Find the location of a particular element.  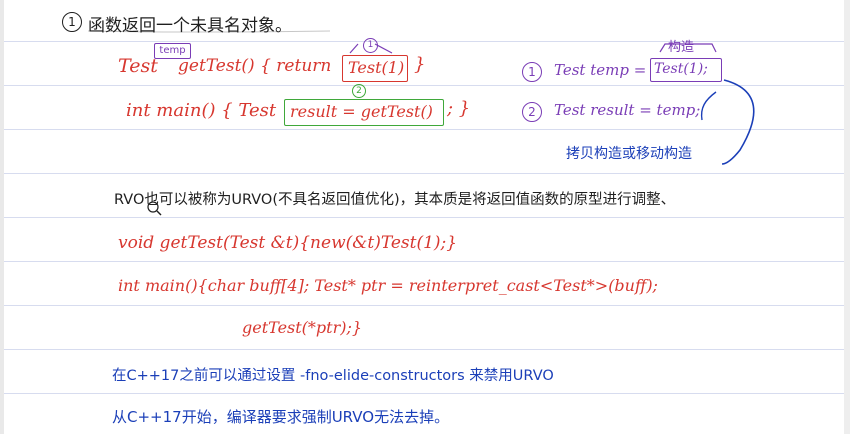

cursor-icon is located at coordinates (153, 207).